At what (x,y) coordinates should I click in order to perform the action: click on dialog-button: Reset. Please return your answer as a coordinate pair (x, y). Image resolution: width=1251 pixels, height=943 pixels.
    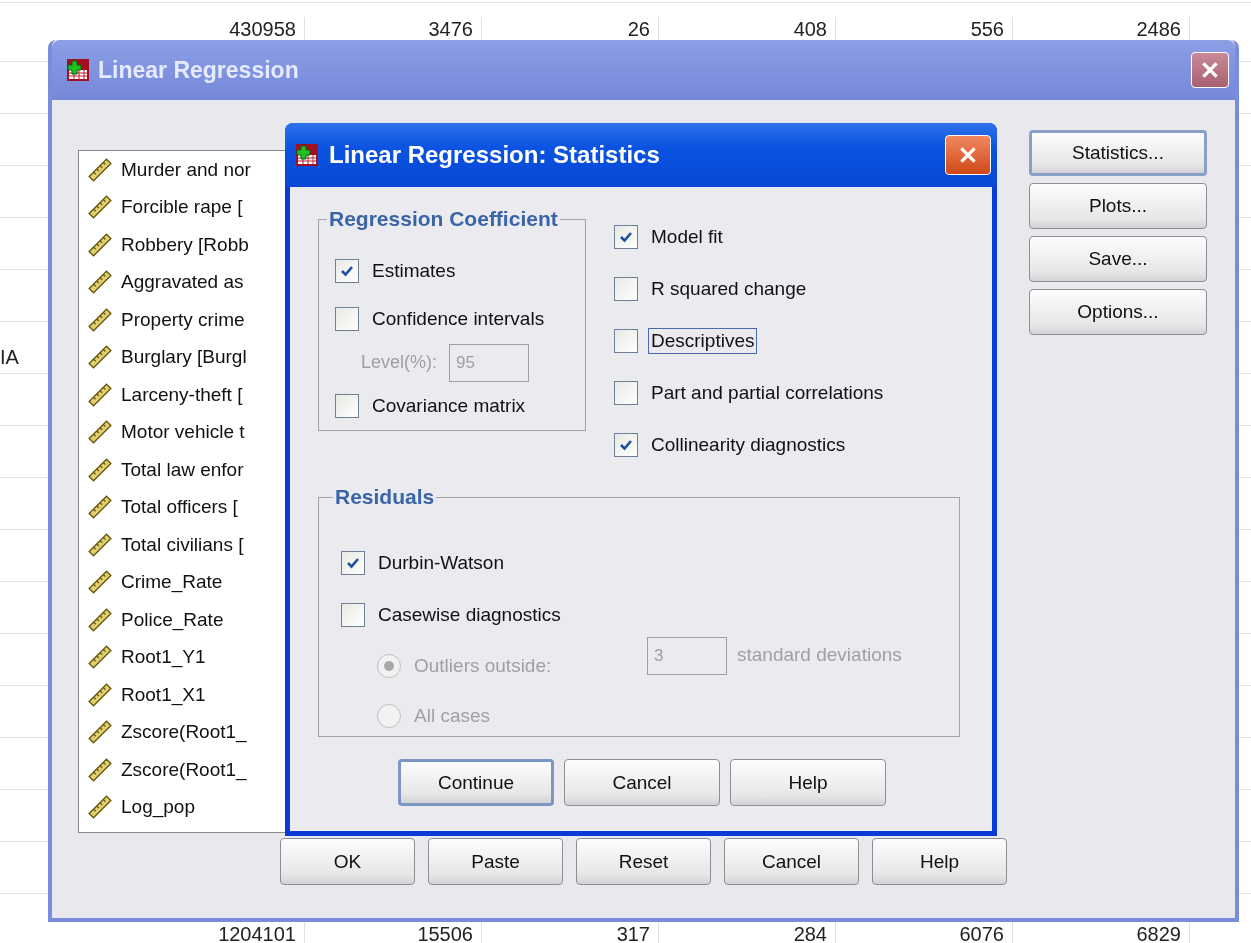
    Looking at the image, I should click on (643, 861).